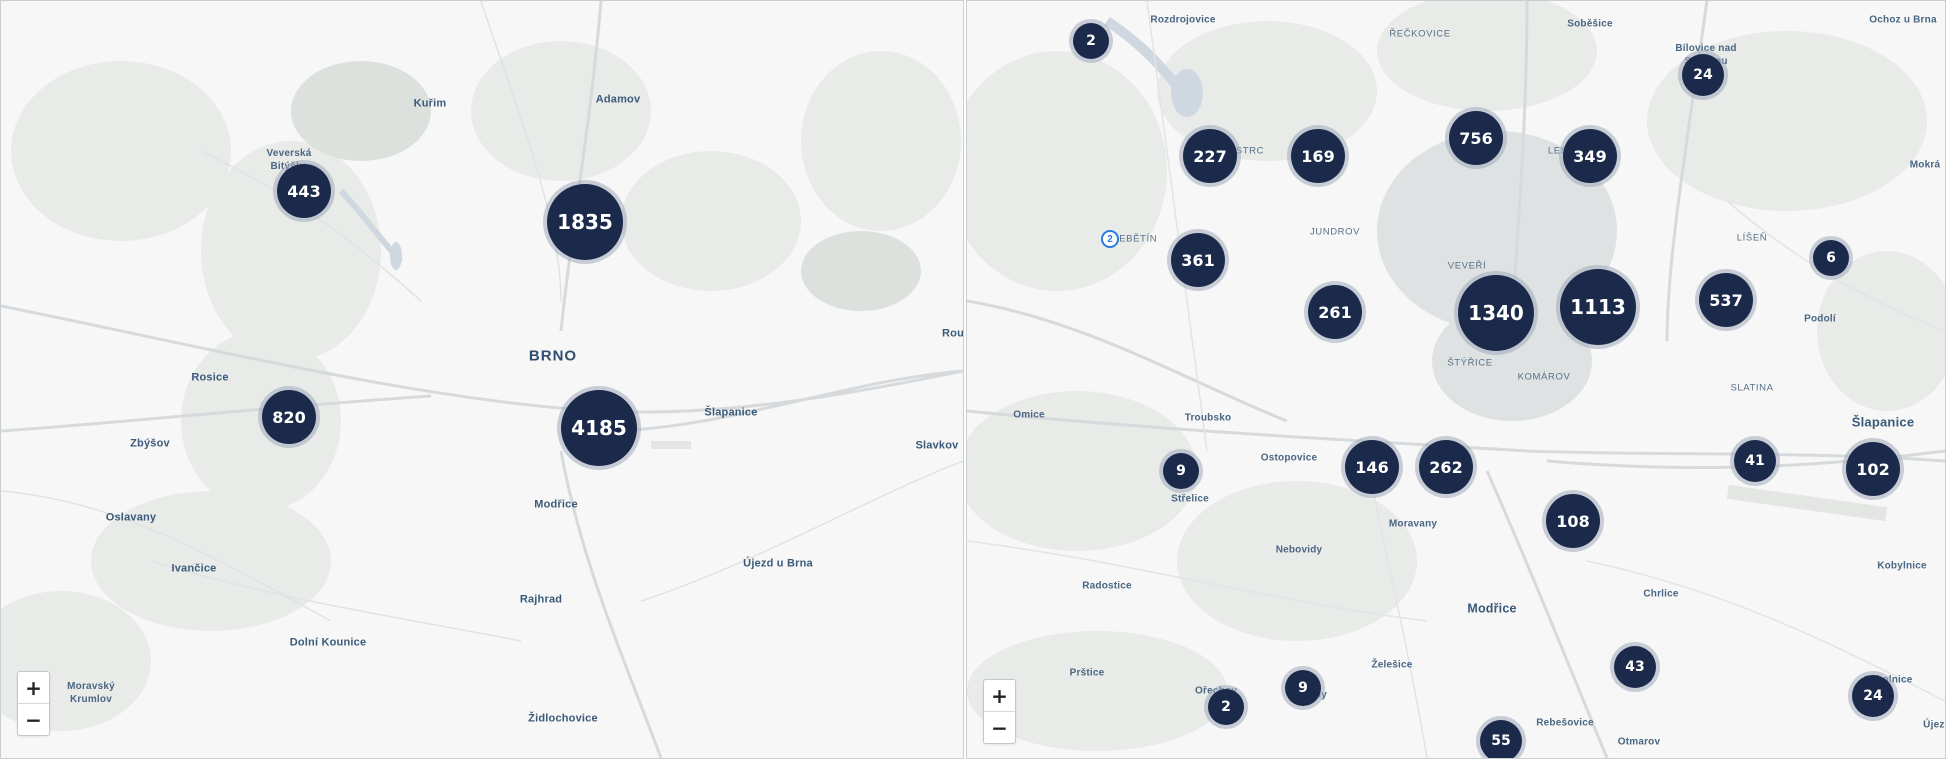  Describe the element at coordinates (1501, 739) in the screenshot. I see `map-cluster-marker: 55` at that location.